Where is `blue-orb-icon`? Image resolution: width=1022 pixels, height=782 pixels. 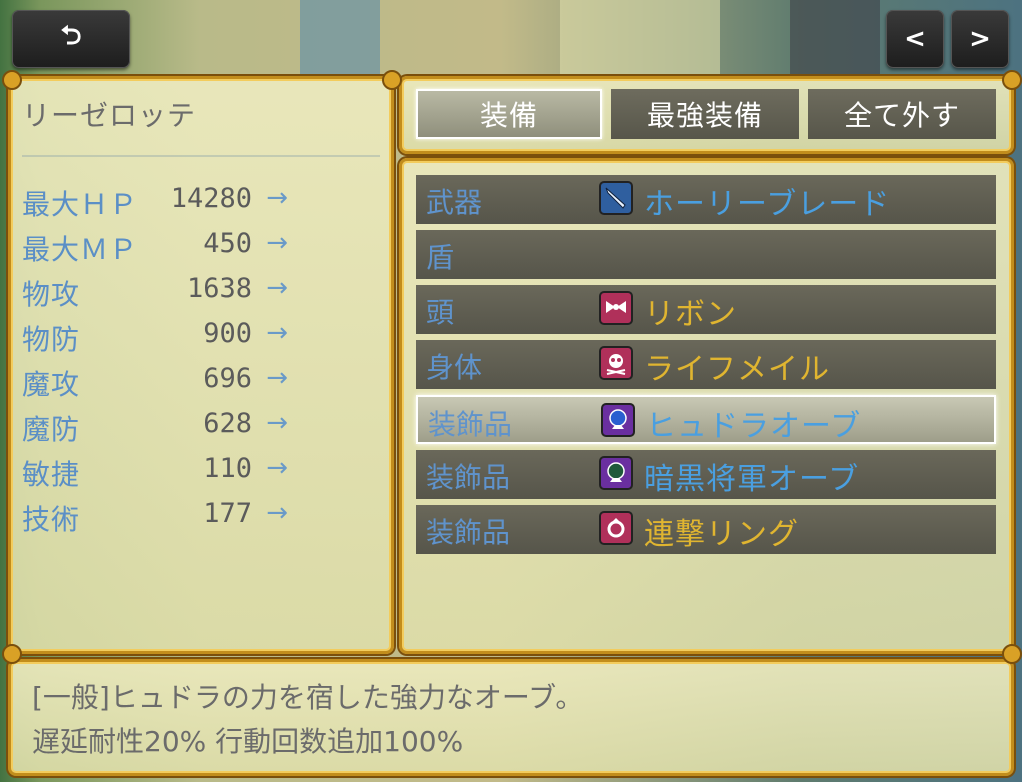
blue-orb-icon is located at coordinates (618, 420).